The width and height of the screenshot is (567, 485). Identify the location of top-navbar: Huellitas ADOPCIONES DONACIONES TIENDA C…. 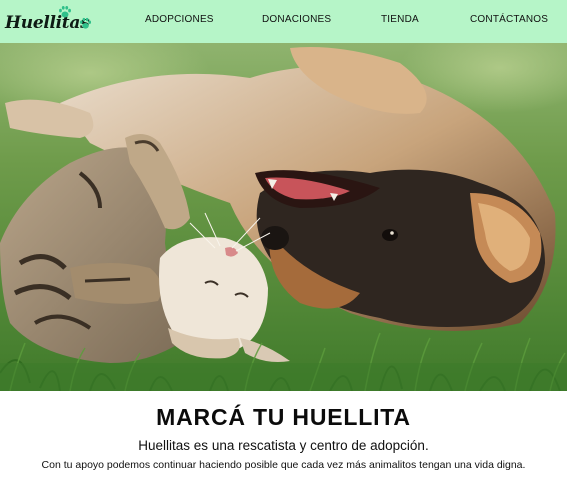
(283, 21).